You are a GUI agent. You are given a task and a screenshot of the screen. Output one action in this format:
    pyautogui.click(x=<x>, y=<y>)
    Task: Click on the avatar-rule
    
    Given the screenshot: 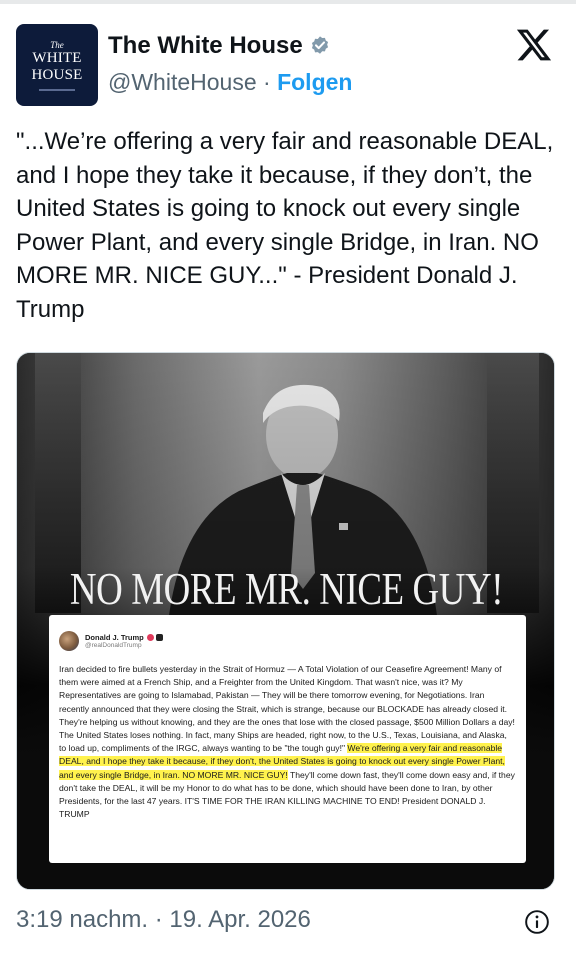 What is the action you would take?
    pyautogui.click(x=57, y=89)
    